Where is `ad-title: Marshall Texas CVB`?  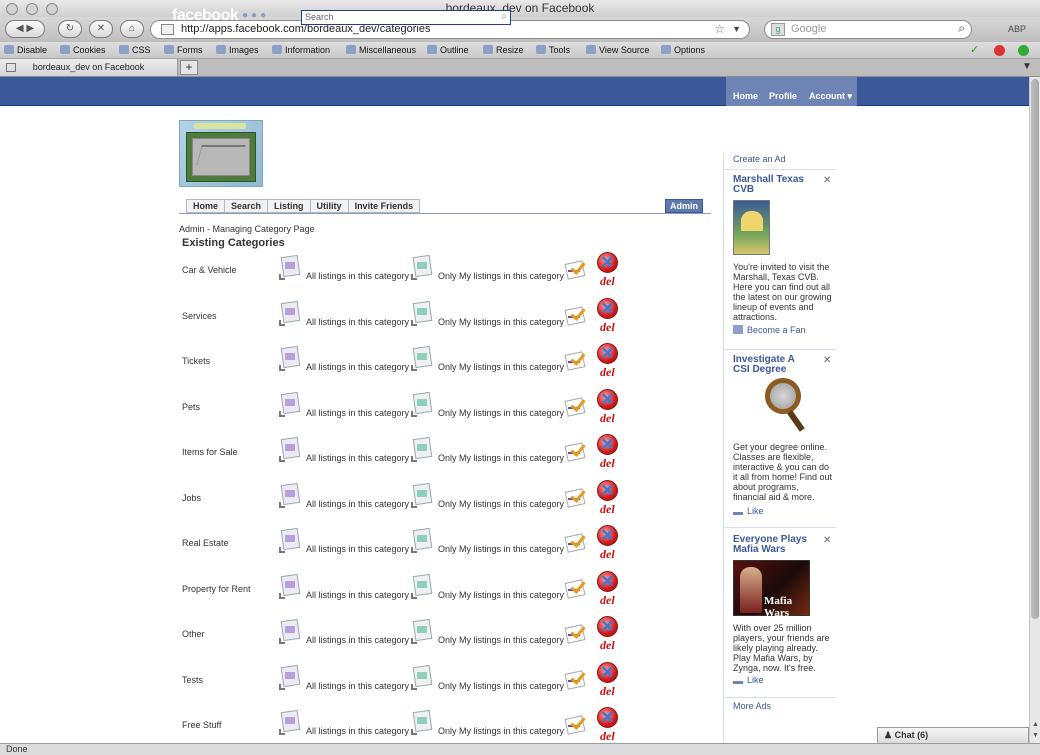 ad-title: Marshall Texas CVB is located at coordinates (773, 185).